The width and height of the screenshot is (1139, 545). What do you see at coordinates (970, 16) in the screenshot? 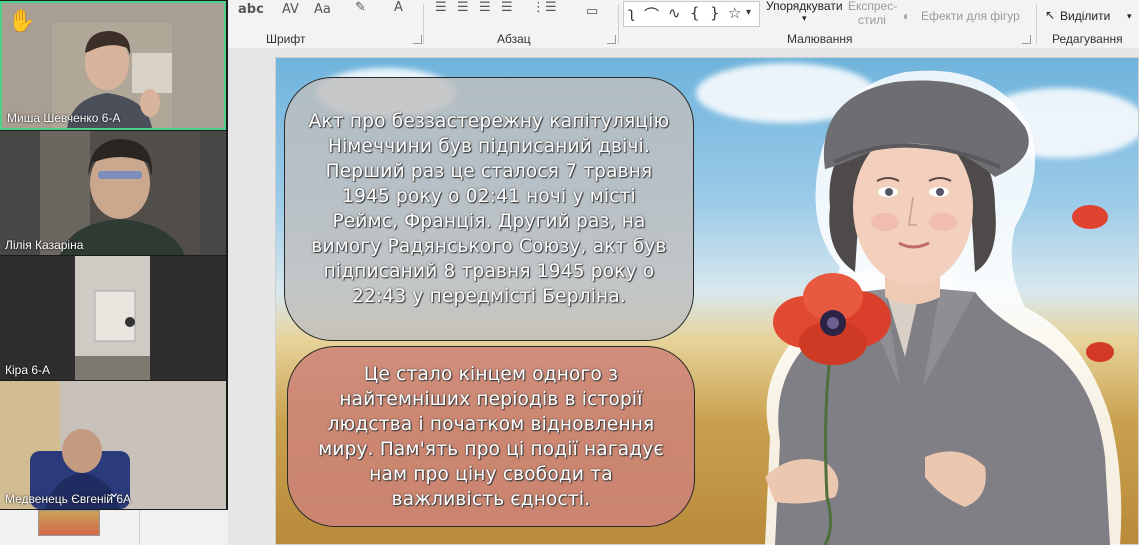
I see `shape-effects-button: Ефекти для фігур` at bounding box center [970, 16].